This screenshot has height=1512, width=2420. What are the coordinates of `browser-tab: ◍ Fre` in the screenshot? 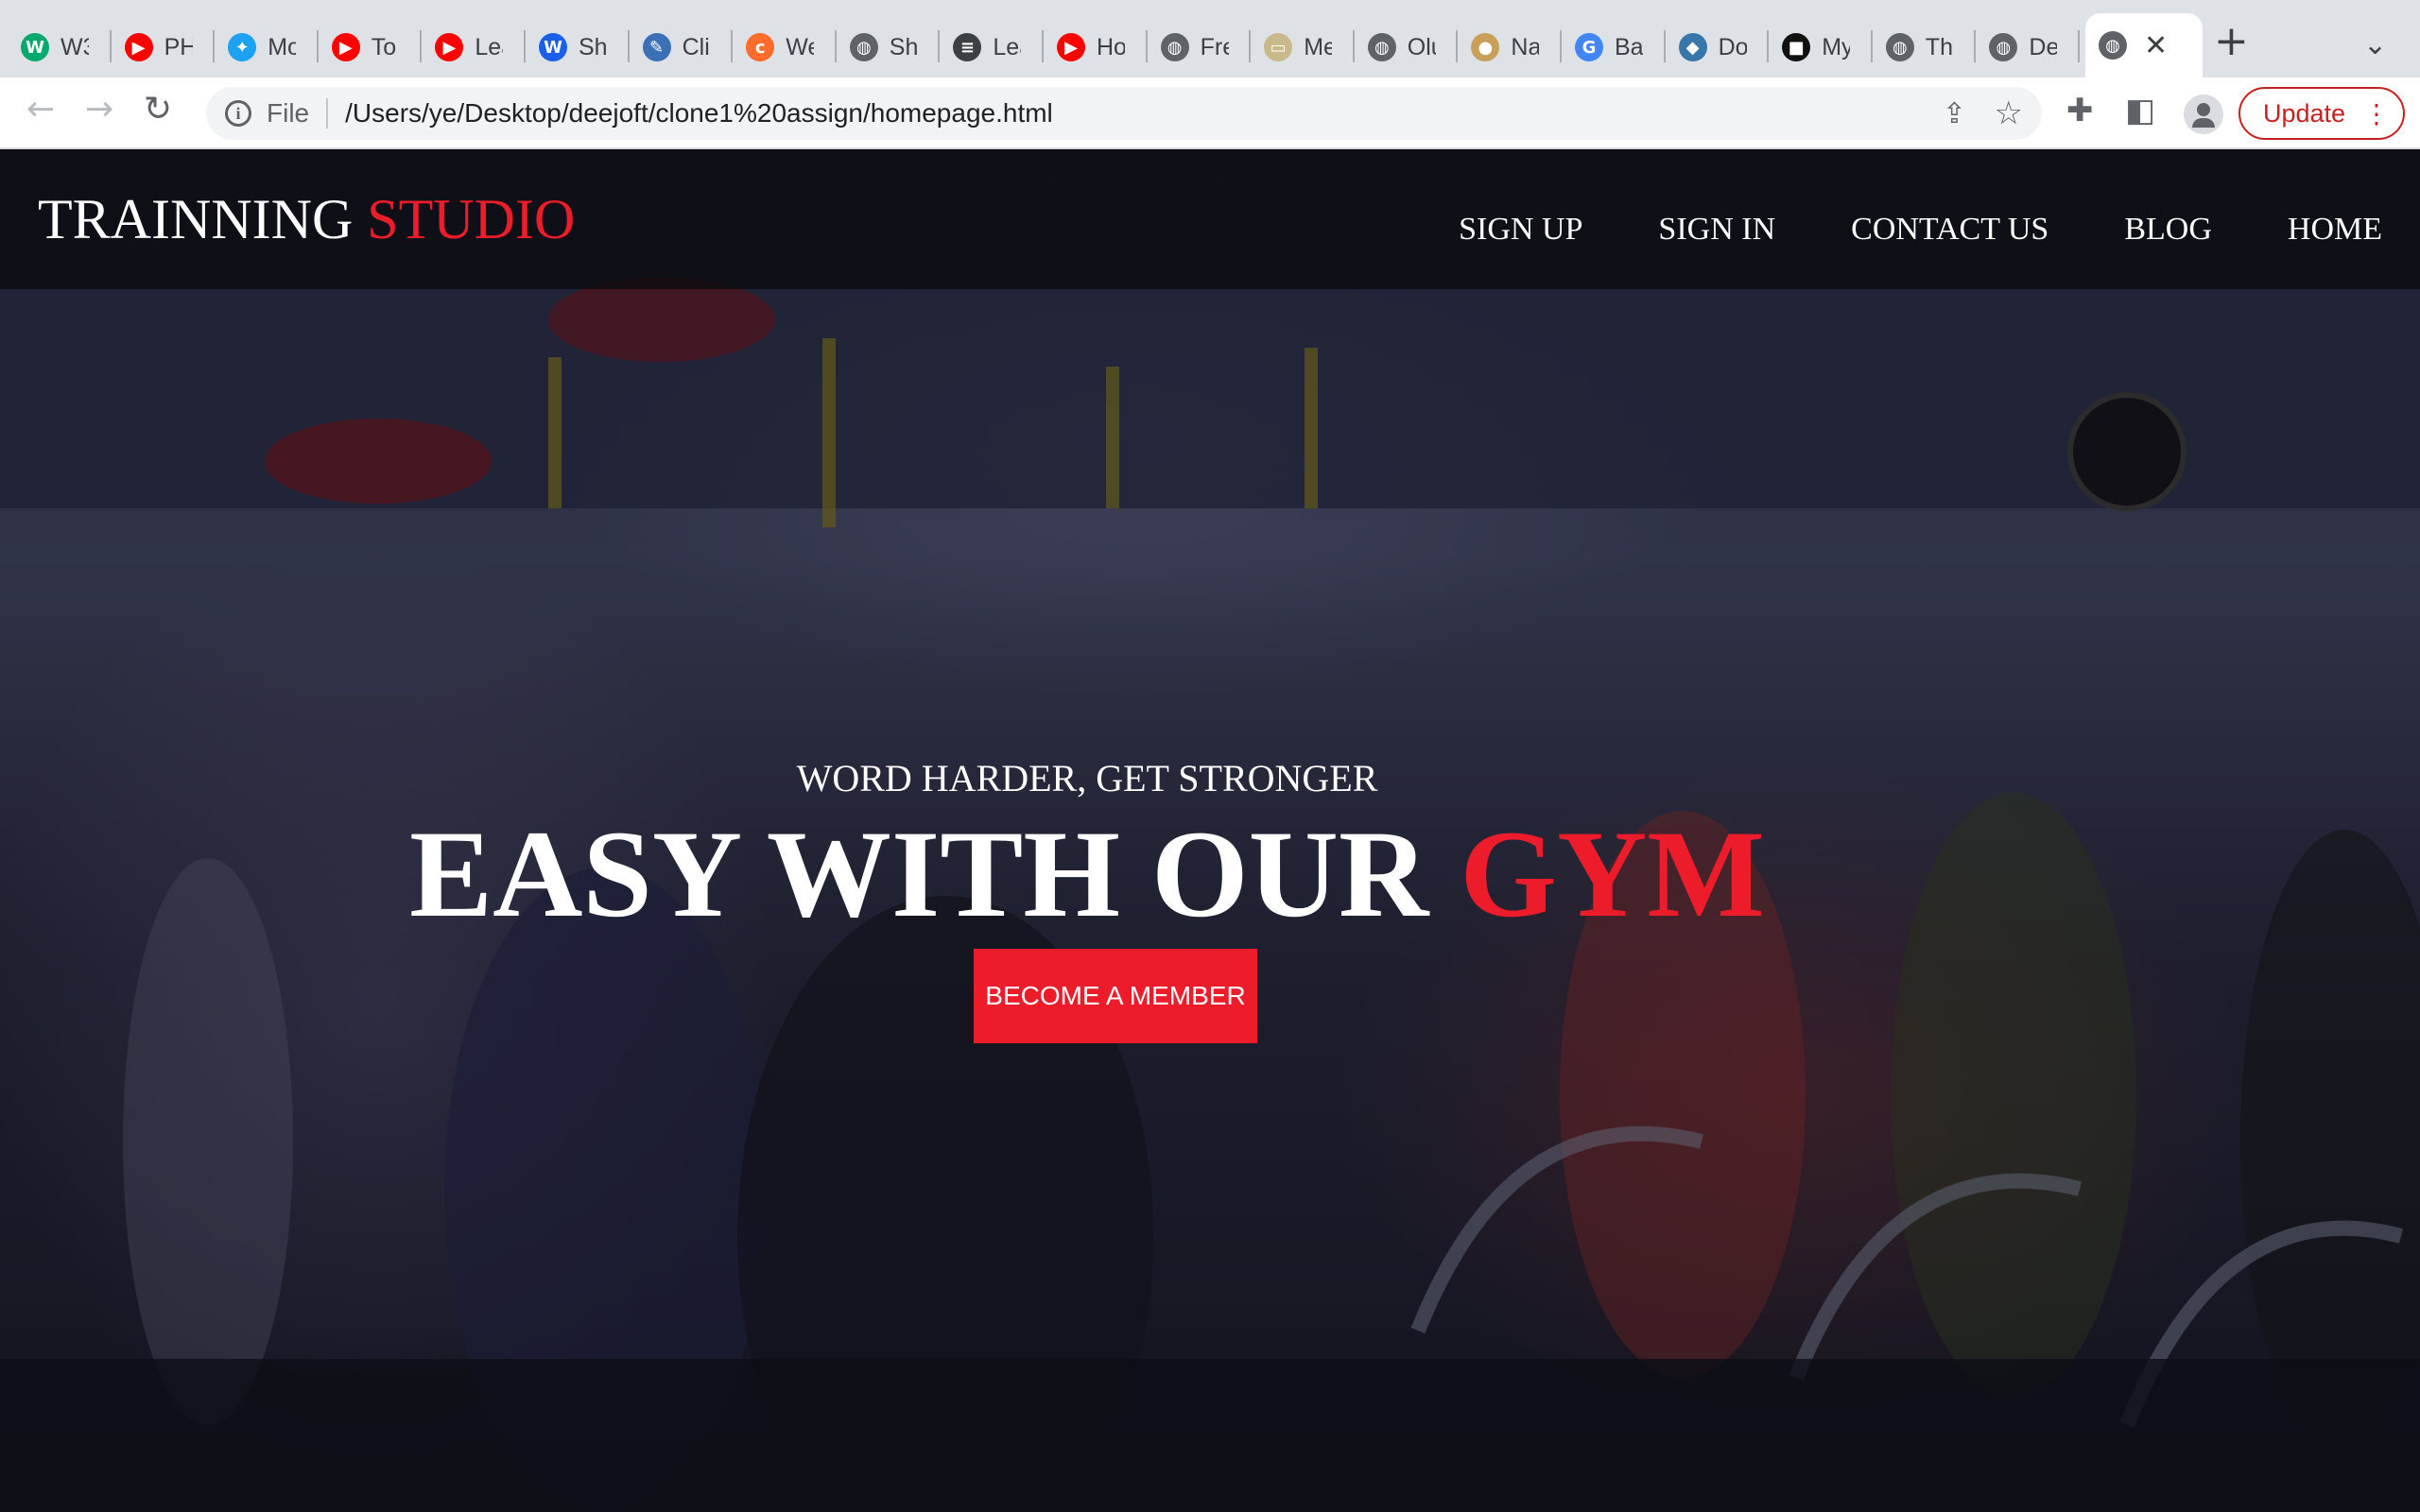 It's located at (1200, 47).